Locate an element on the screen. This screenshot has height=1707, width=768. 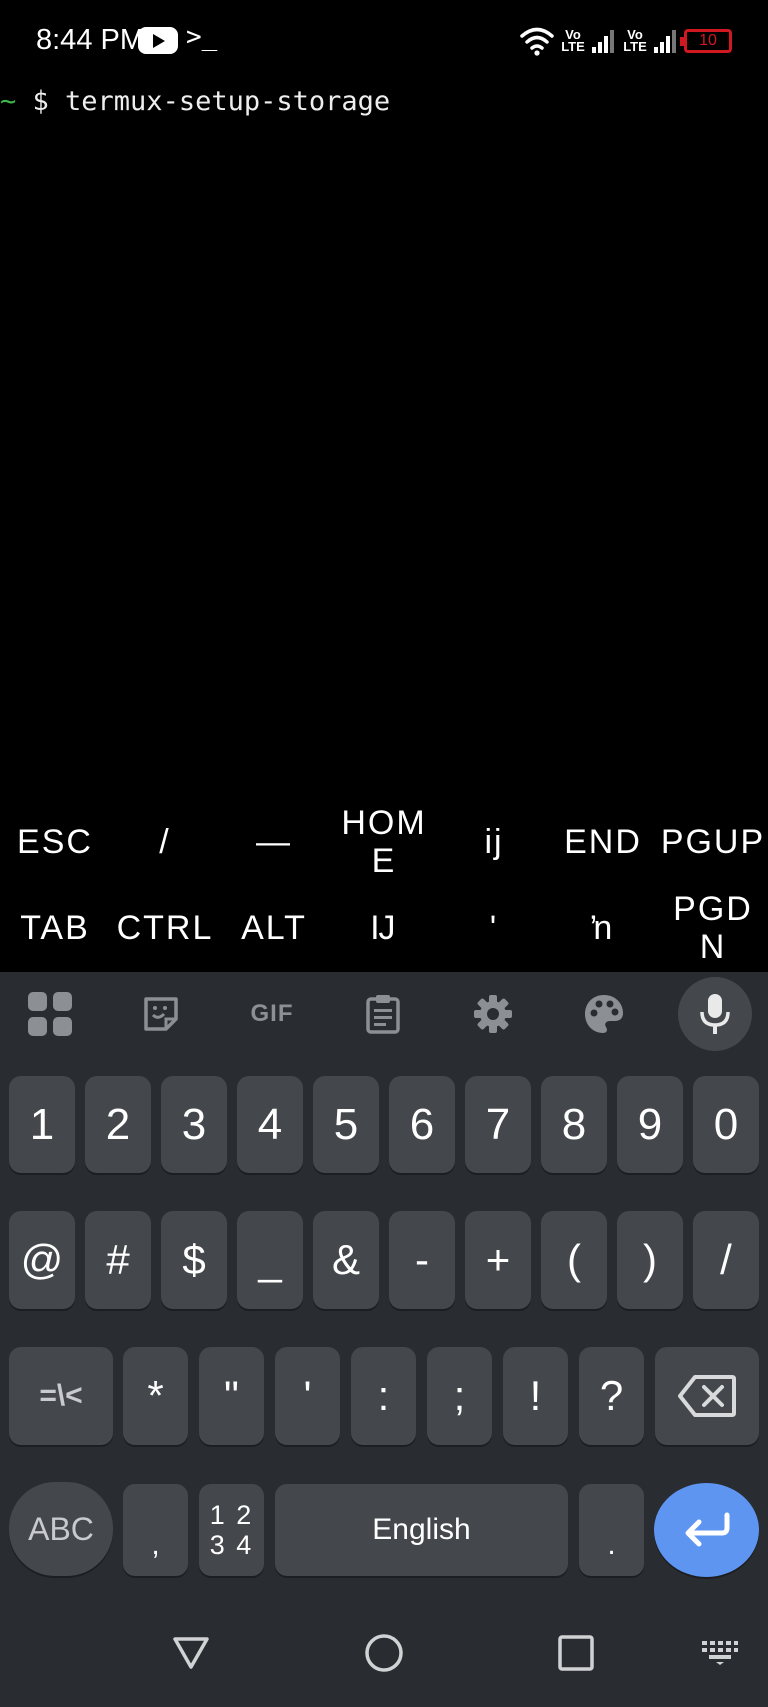
enter-arrow-icon is located at coordinates (707, 1529).